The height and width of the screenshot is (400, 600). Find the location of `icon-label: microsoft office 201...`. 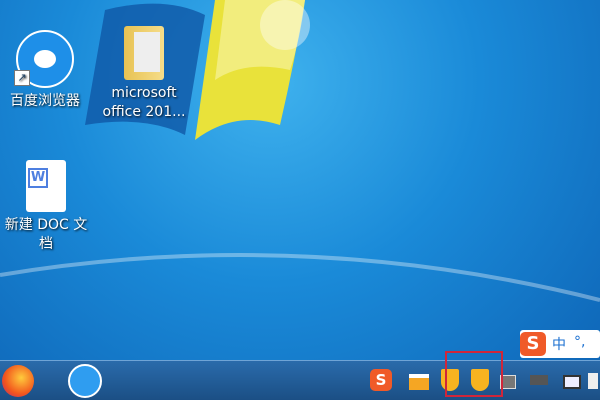

icon-label: microsoft office 201... is located at coordinates (144, 102).